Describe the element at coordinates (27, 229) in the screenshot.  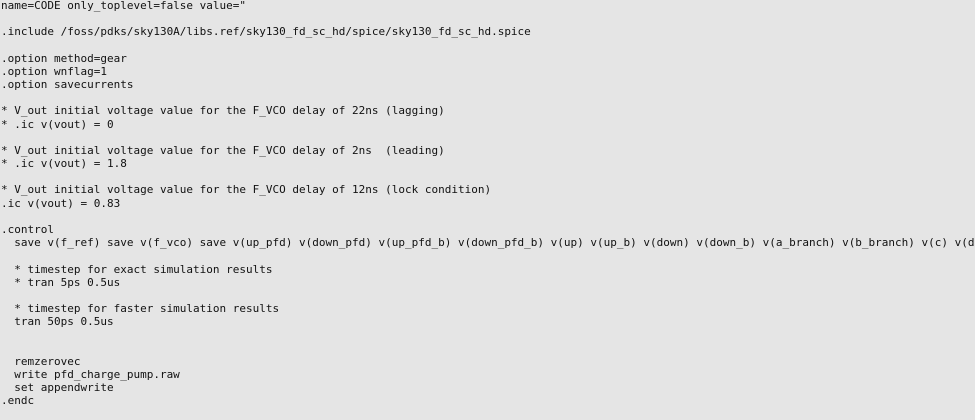
I see `code-line: .control` at that location.